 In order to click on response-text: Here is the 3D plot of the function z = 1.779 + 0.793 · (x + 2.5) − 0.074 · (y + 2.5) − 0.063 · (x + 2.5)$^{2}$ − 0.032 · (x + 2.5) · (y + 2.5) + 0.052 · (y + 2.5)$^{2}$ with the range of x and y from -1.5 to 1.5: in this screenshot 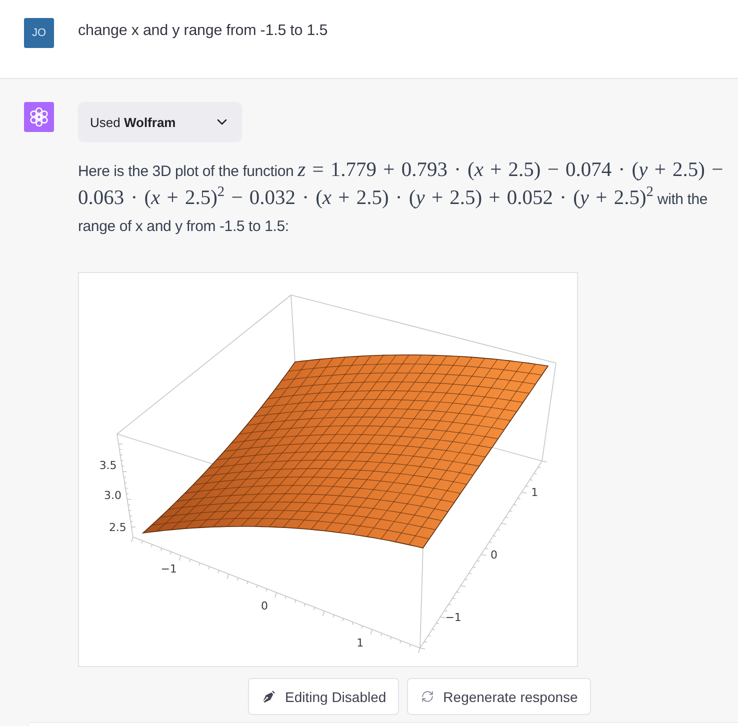, I will do `click(401, 197)`.